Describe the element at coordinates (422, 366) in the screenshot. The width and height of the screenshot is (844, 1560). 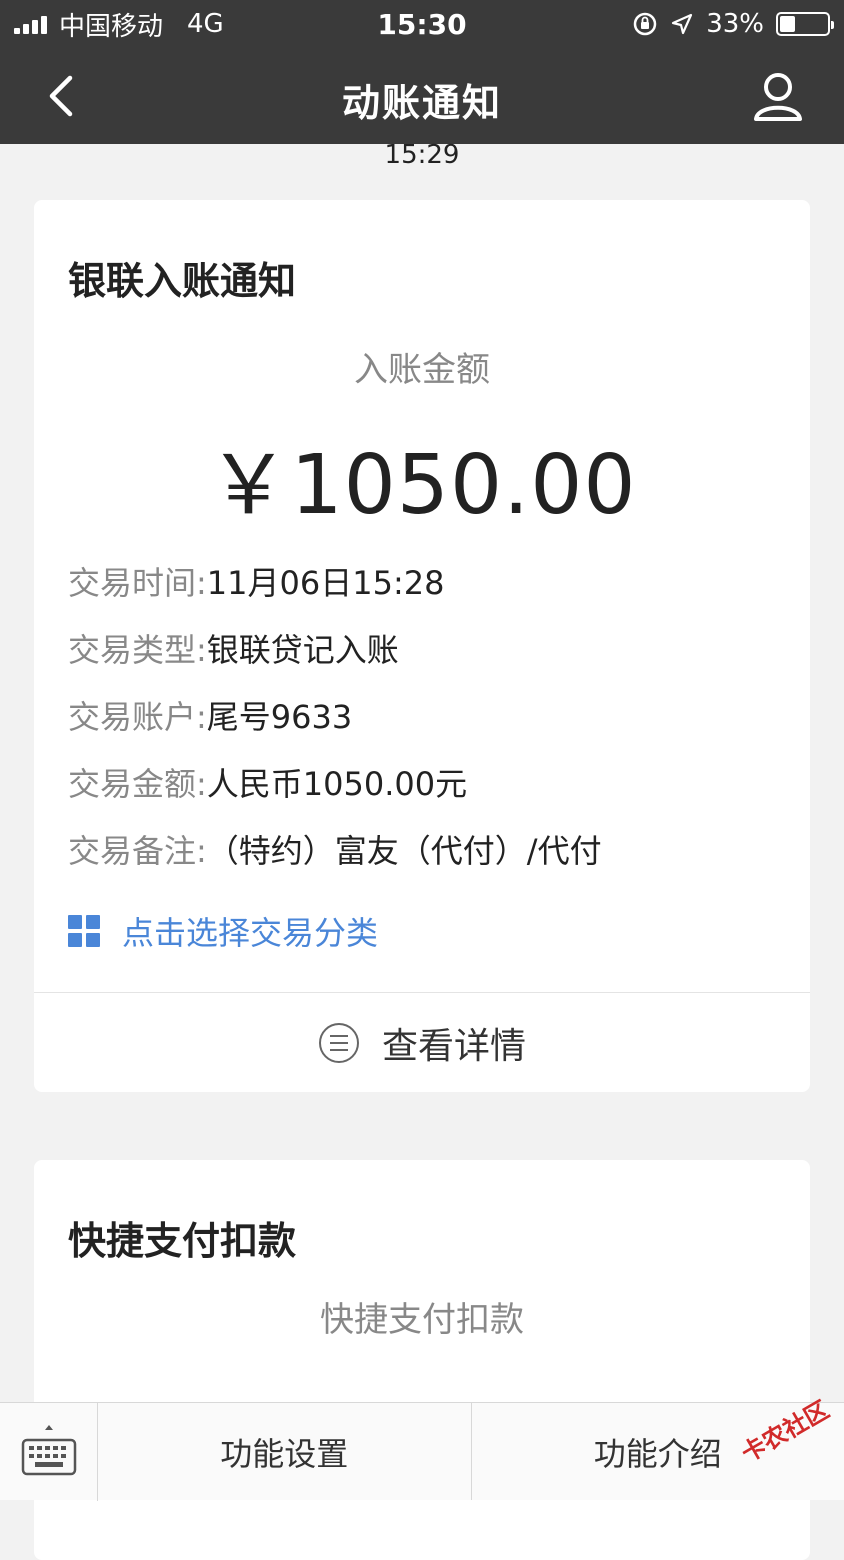
I see `amount-label: 入账金额` at that location.